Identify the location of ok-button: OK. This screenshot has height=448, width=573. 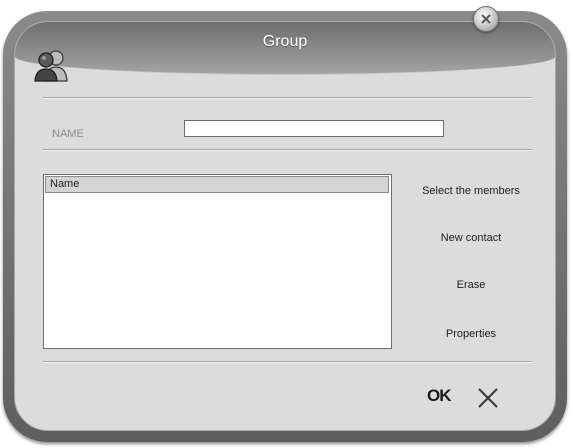
(439, 396).